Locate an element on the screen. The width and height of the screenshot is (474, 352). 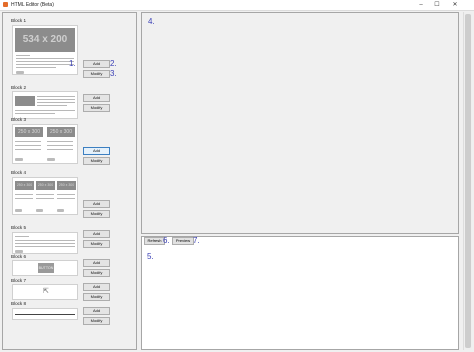
block-1-label: Block 1 is located at coordinates (19, 20).